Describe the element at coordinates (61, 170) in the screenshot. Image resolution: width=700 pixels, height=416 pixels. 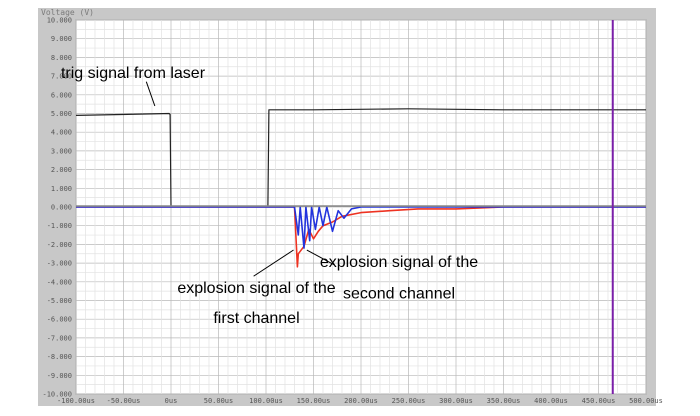
I see `y-tick-label: 2.000` at that location.